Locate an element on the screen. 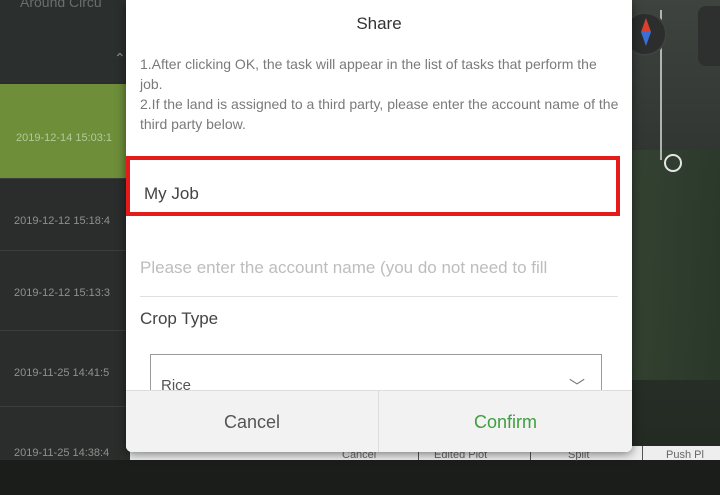 The height and width of the screenshot is (495, 720). push-plot-button: Push Pl is located at coordinates (685, 455).